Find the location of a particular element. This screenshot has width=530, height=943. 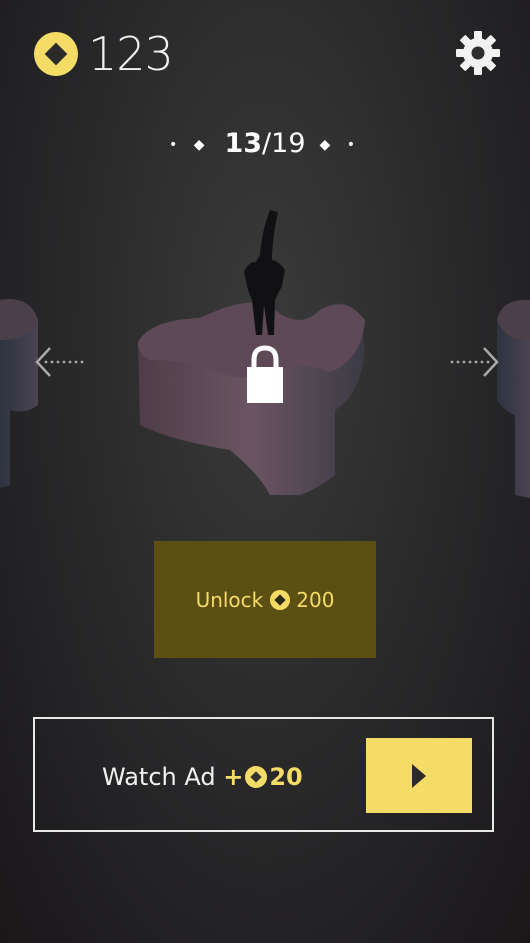

unlock-button: Unlock 200 is located at coordinates (265, 599).